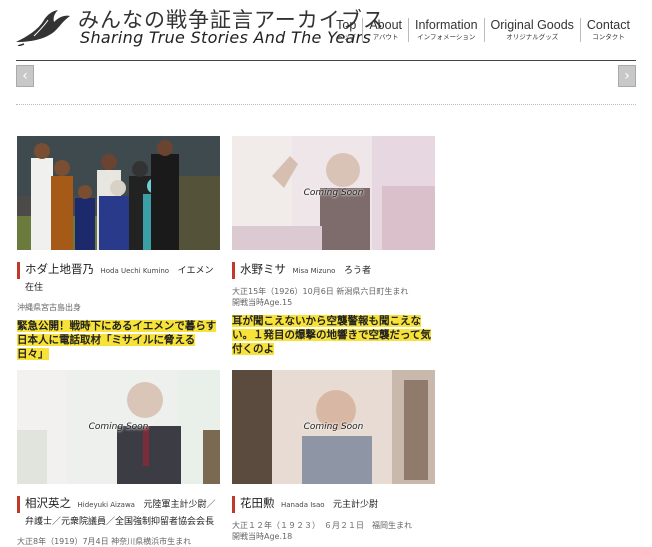  Describe the element at coordinates (118, 307) in the screenshot. I see `person-meta: 沖縄県宮古島出身` at that location.